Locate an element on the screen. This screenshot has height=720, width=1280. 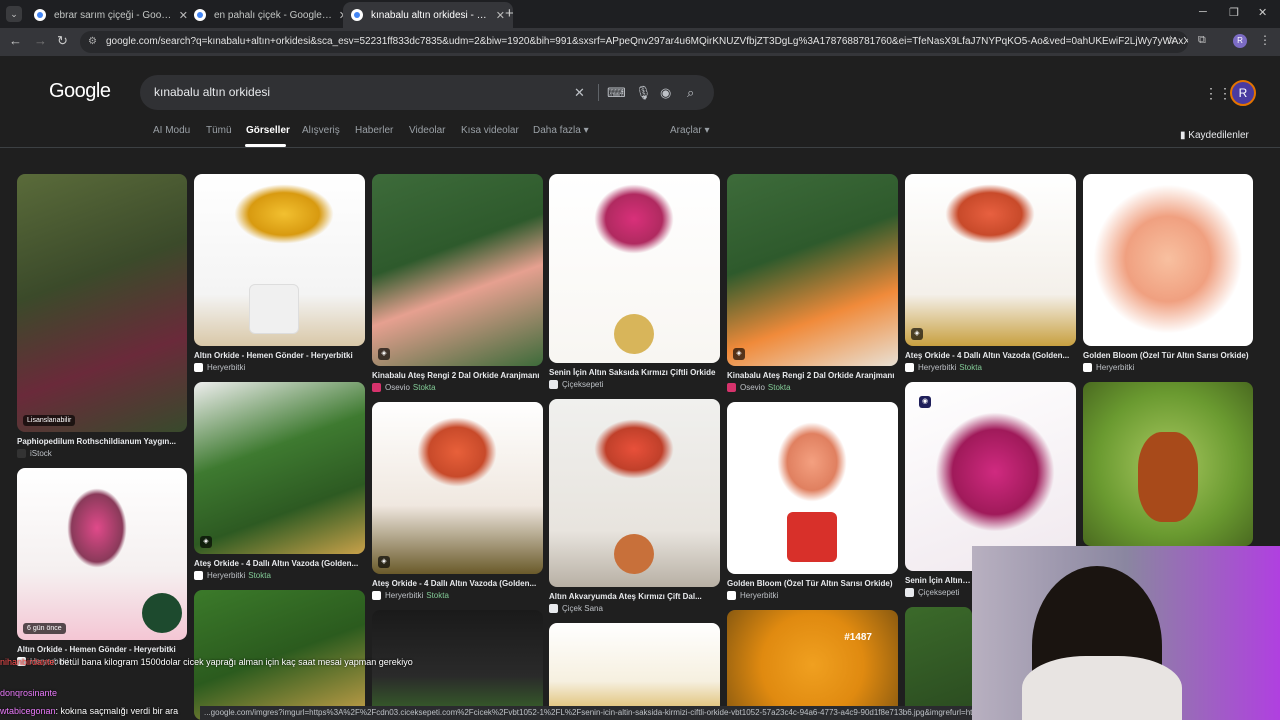
divider is located at coordinates (598, 92).